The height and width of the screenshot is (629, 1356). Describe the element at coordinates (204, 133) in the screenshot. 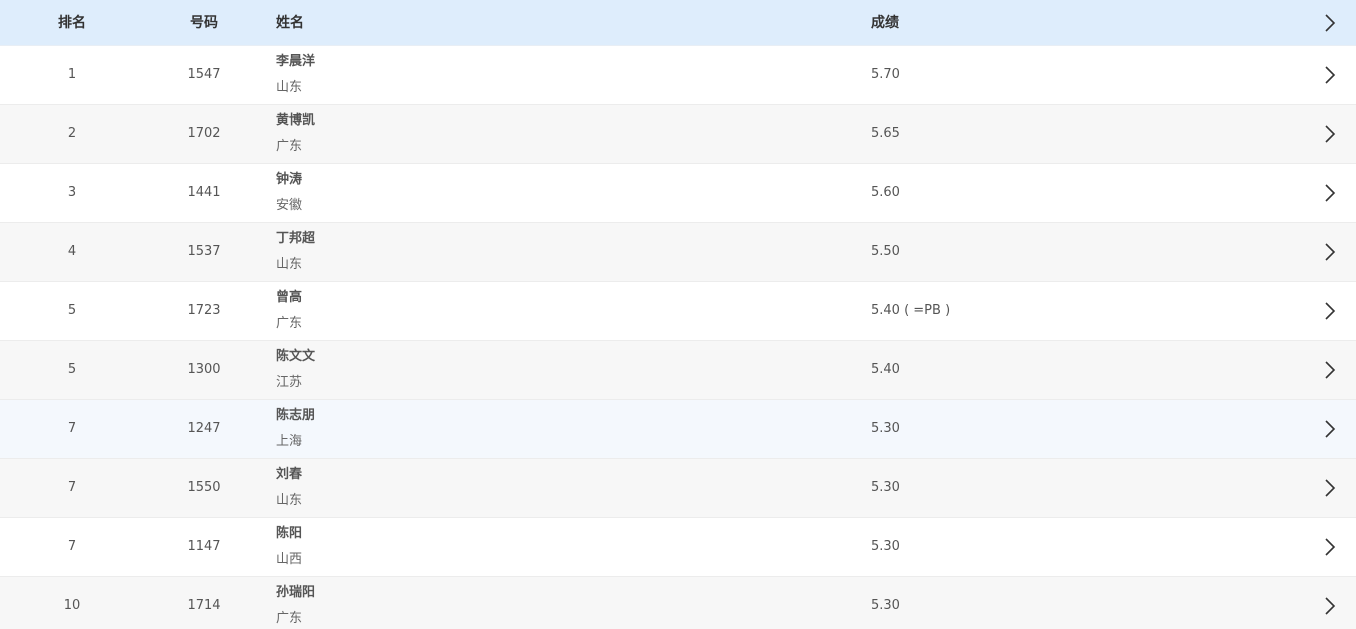

I see `number-cell: 1702` at that location.